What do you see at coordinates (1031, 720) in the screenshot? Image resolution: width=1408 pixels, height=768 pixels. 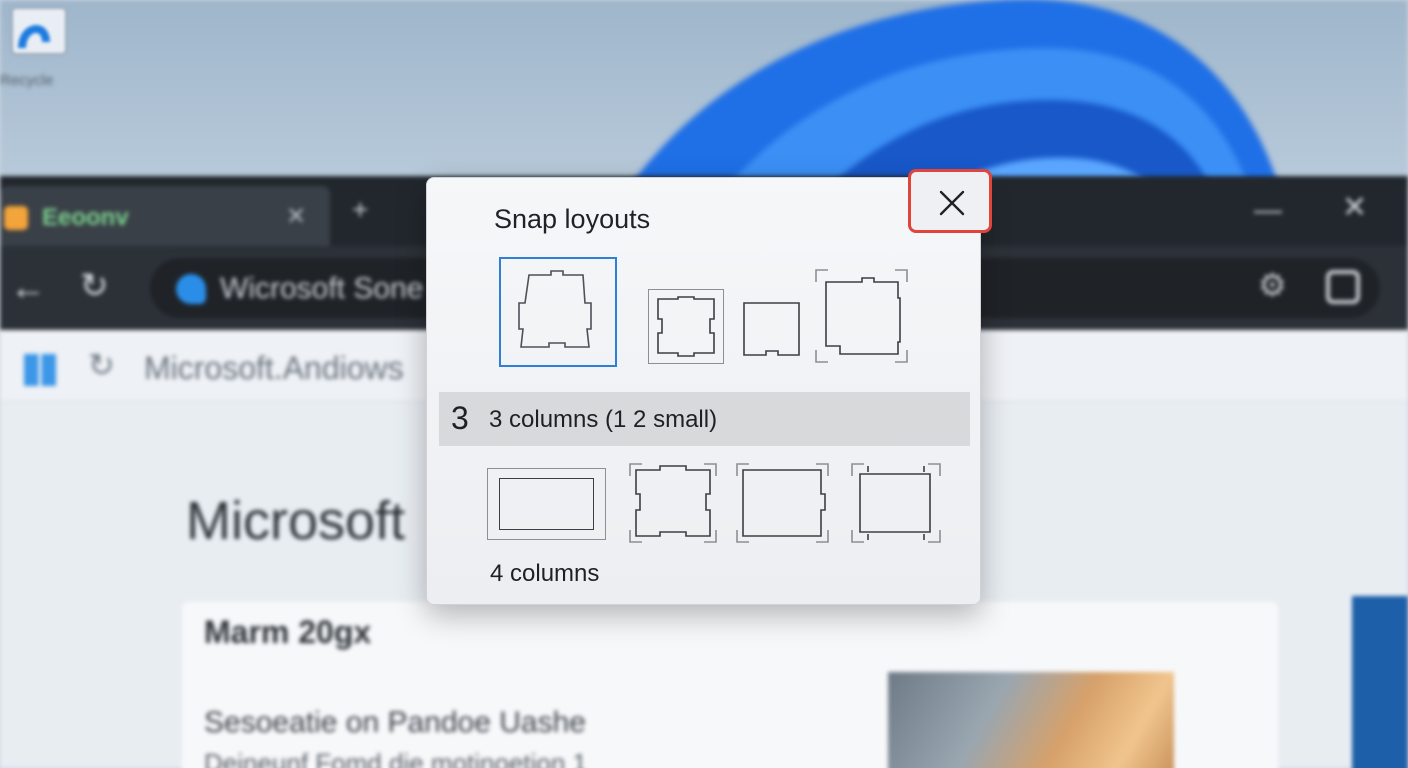 I see `card-image` at bounding box center [1031, 720].